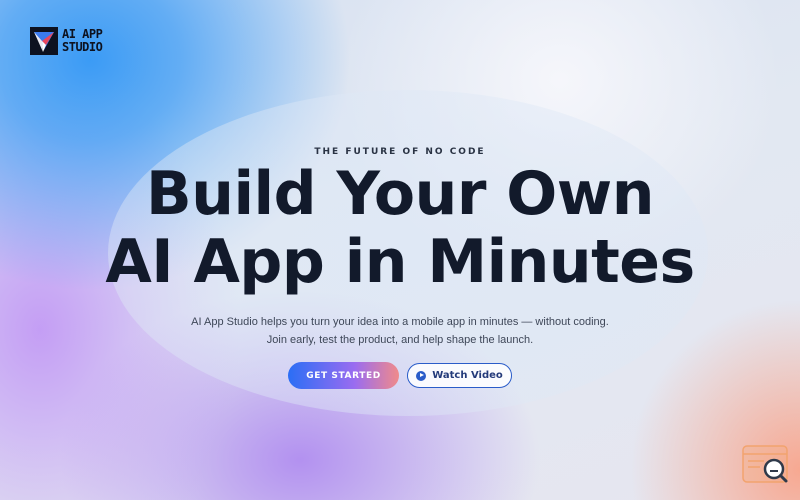 The width and height of the screenshot is (800, 500). What do you see at coordinates (82, 47) in the screenshot?
I see `brand-name-line2: STUDIO` at bounding box center [82, 47].